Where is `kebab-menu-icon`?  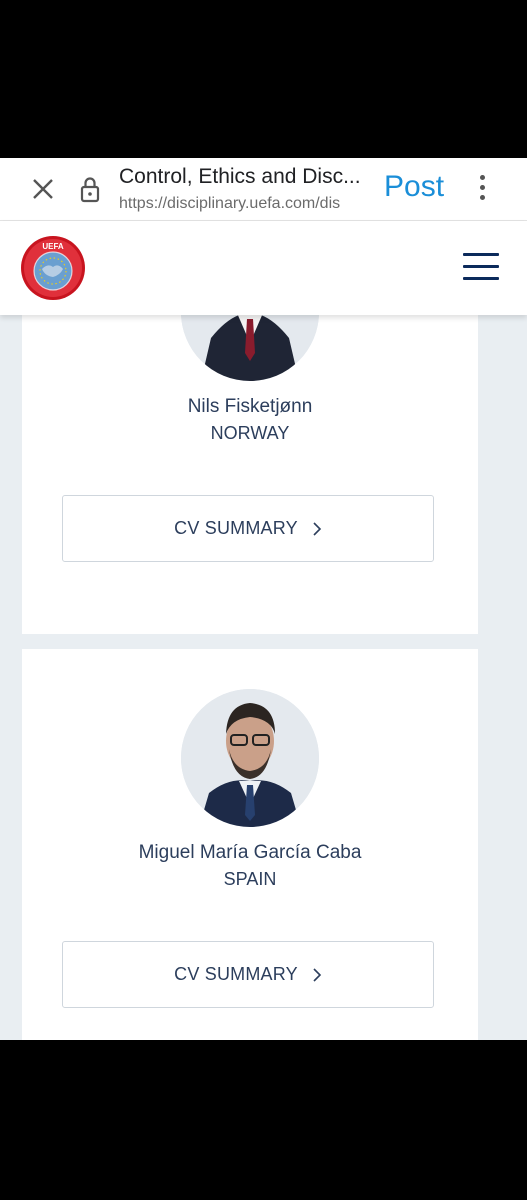 kebab-menu-icon is located at coordinates (482, 190).